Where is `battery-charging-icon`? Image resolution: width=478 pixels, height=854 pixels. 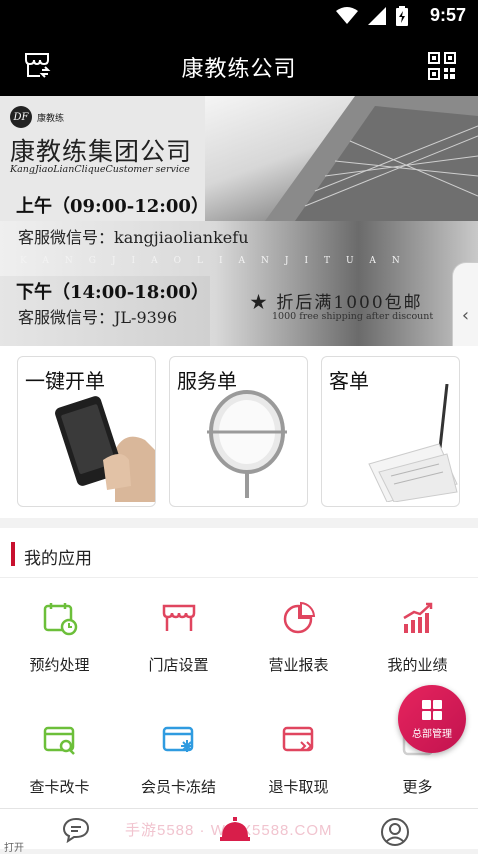
battery-charging-icon is located at coordinates (402, 16).